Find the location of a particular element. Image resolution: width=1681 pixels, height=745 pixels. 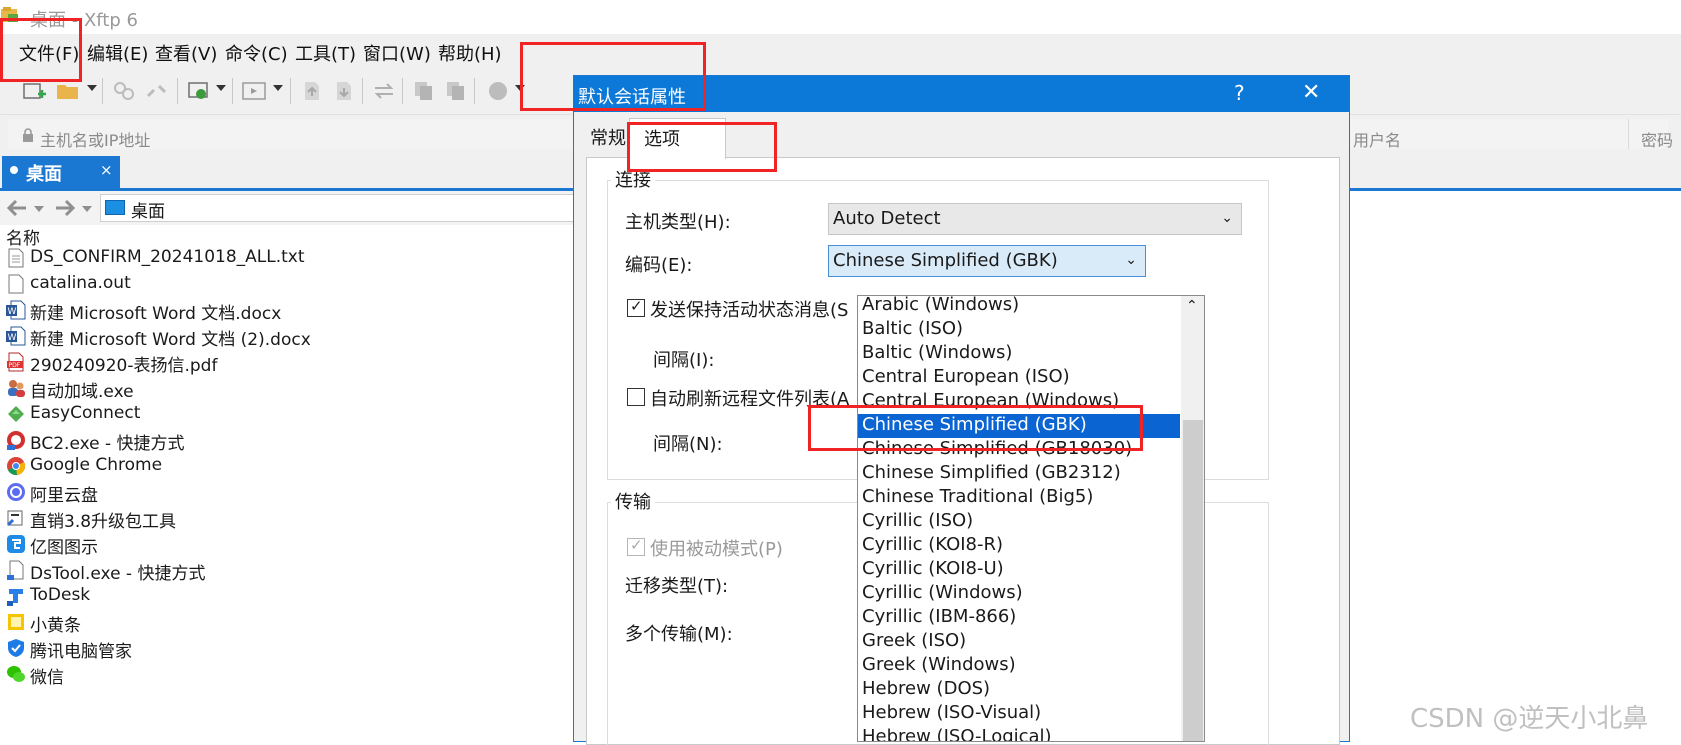

scrollbar-thumb is located at coordinates (1193, 580).